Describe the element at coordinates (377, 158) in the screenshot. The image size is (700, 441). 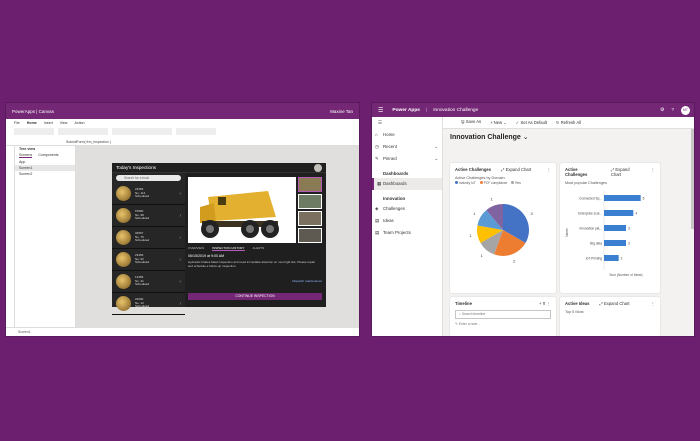
I see `pin-icon: ✎` at that location.